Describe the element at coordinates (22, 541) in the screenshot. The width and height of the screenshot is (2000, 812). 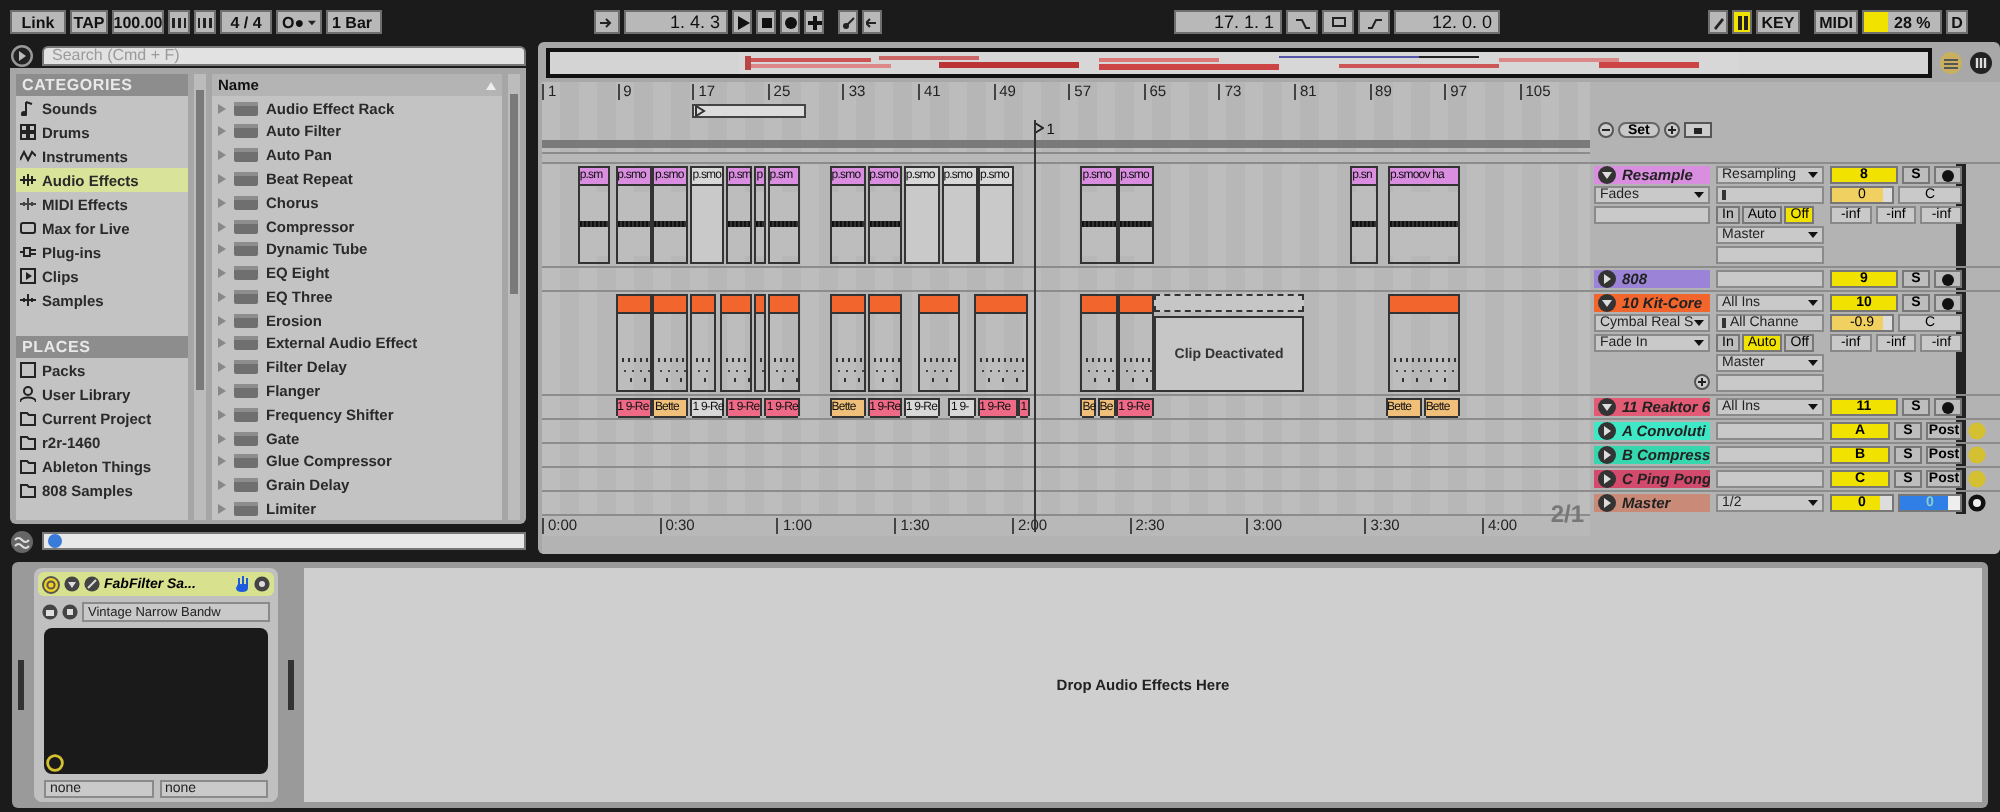
I see `groove-pool-icon` at that location.